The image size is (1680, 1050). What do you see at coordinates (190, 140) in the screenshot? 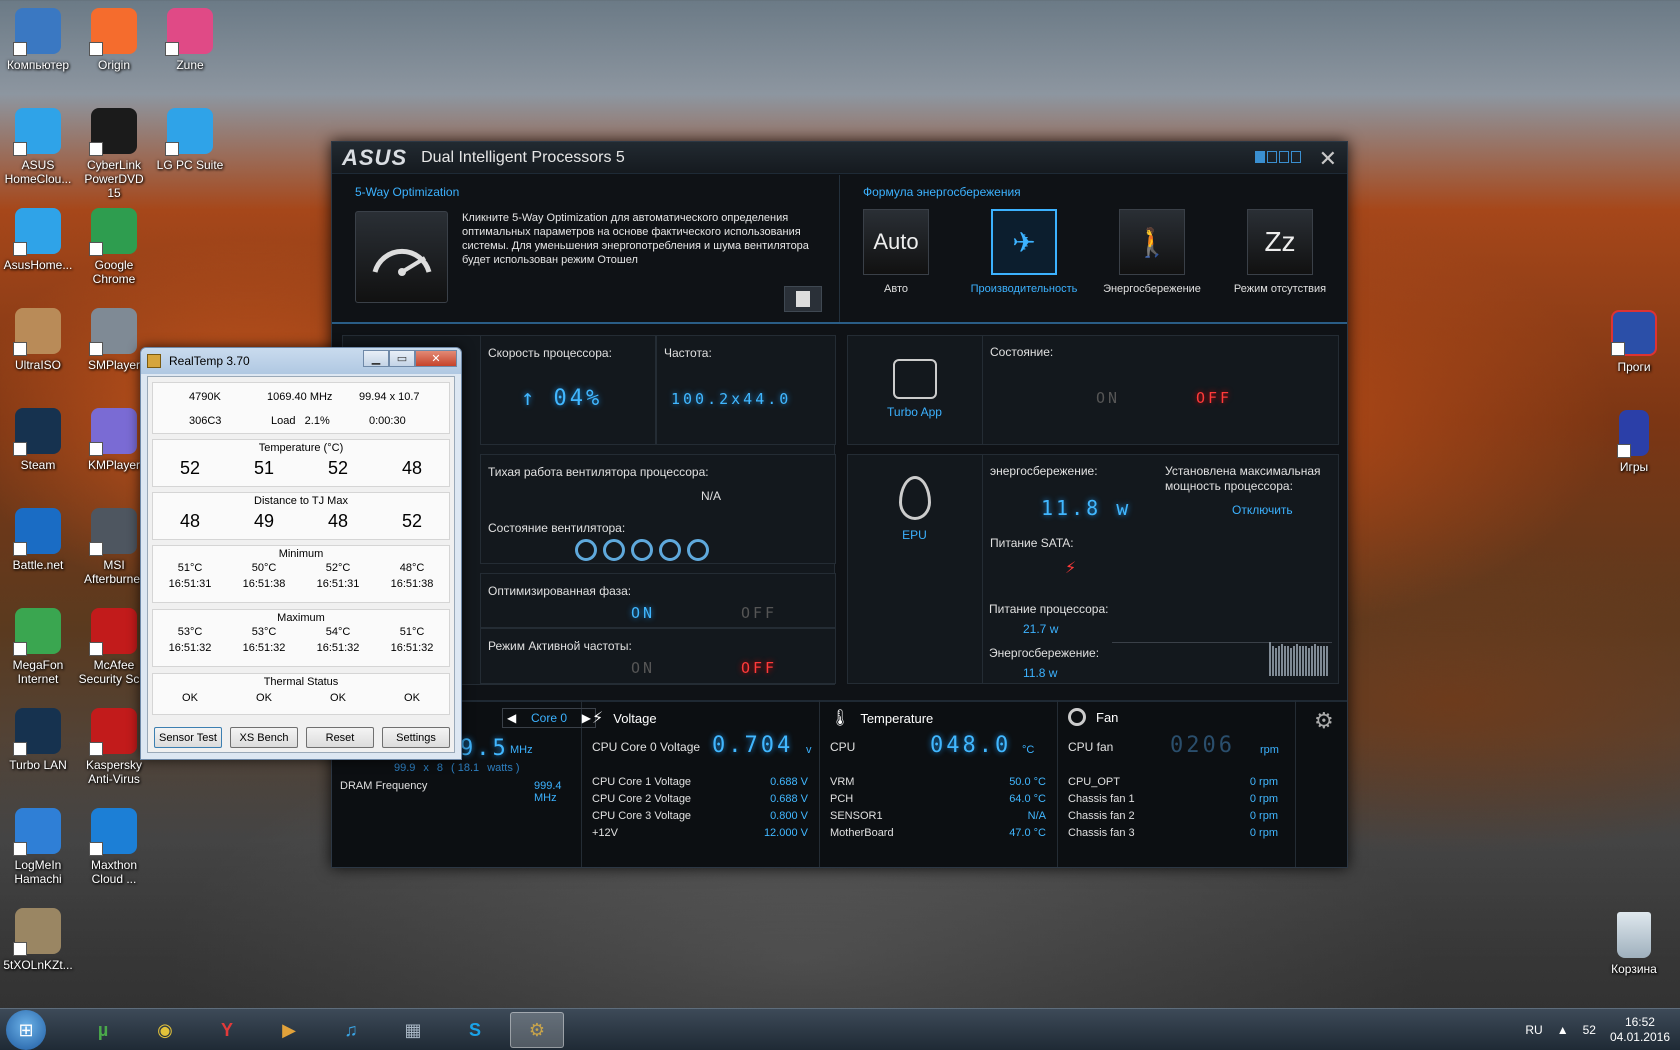
I see `desktop-icon: LG PC Suite` at bounding box center [190, 140].